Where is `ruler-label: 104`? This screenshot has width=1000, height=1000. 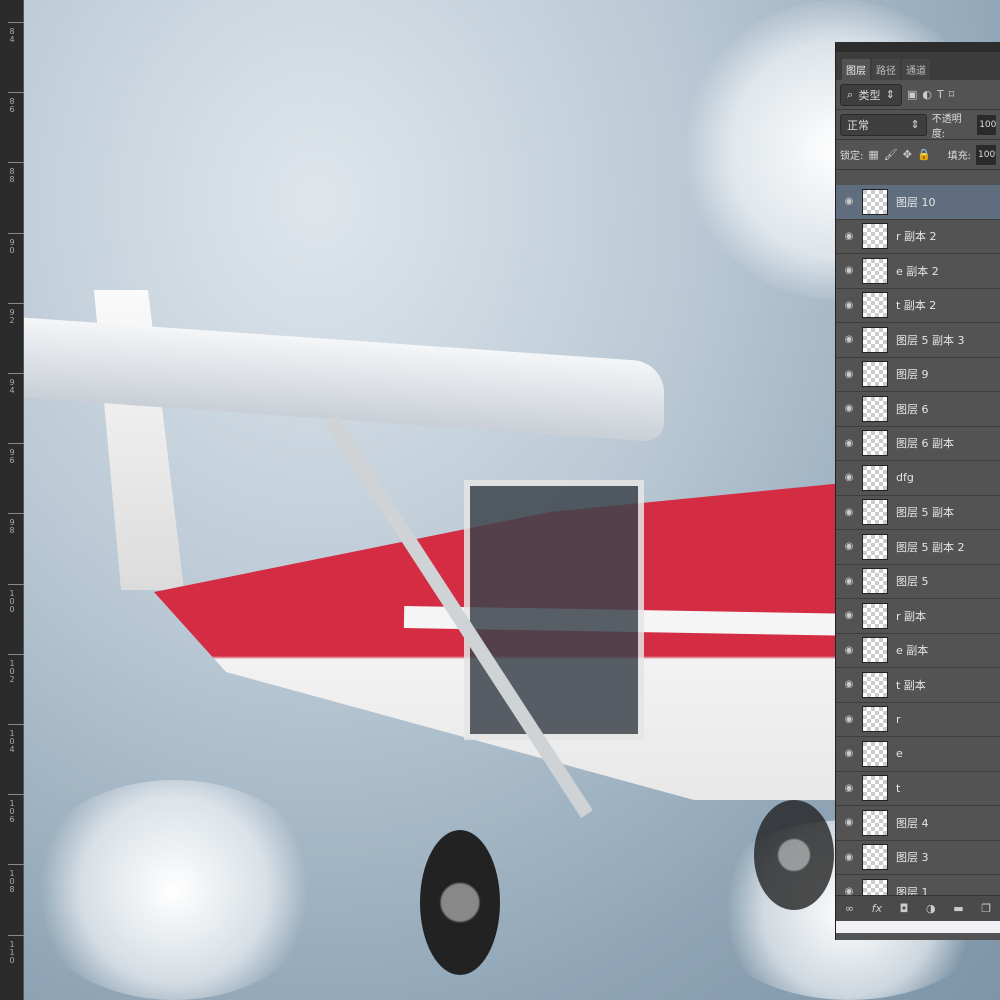
ruler-label: 104 is located at coordinates (12, 741).